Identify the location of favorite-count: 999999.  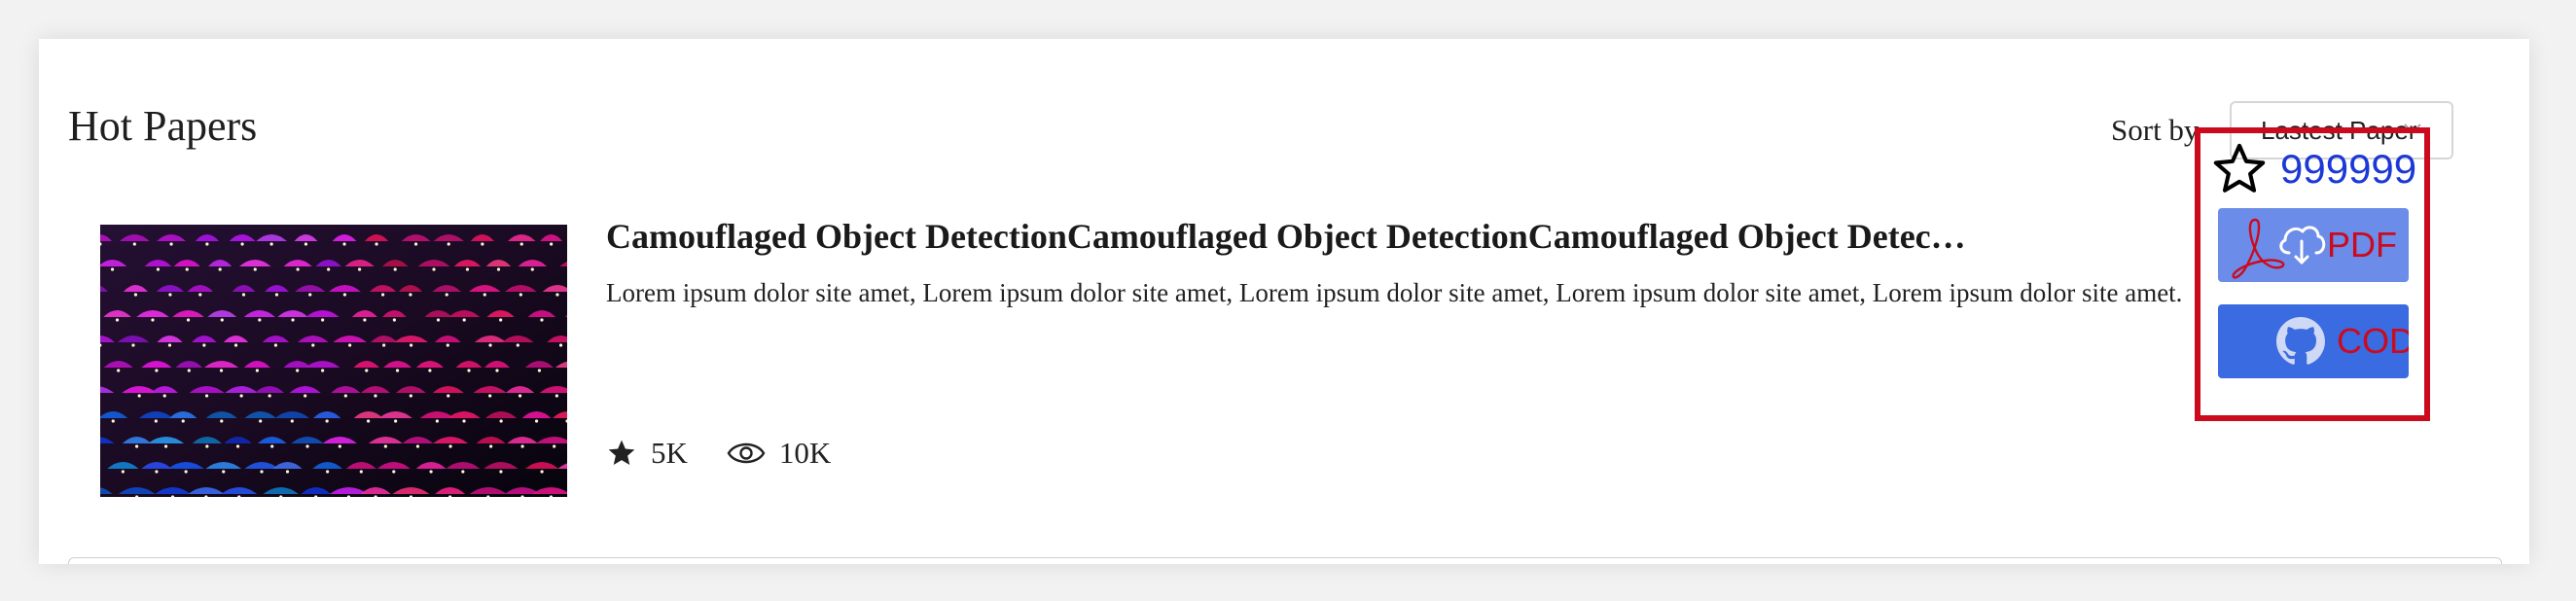
(2348, 169).